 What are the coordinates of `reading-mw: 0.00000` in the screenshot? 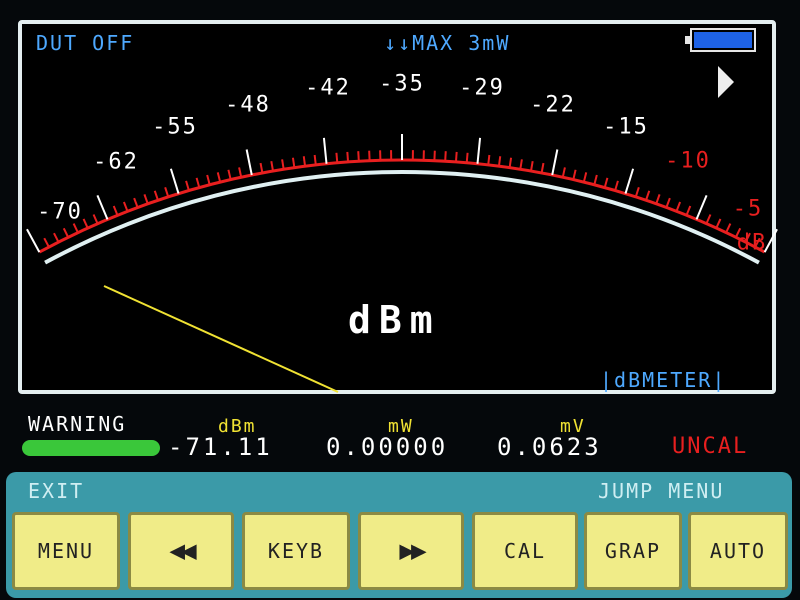 It's located at (387, 447).